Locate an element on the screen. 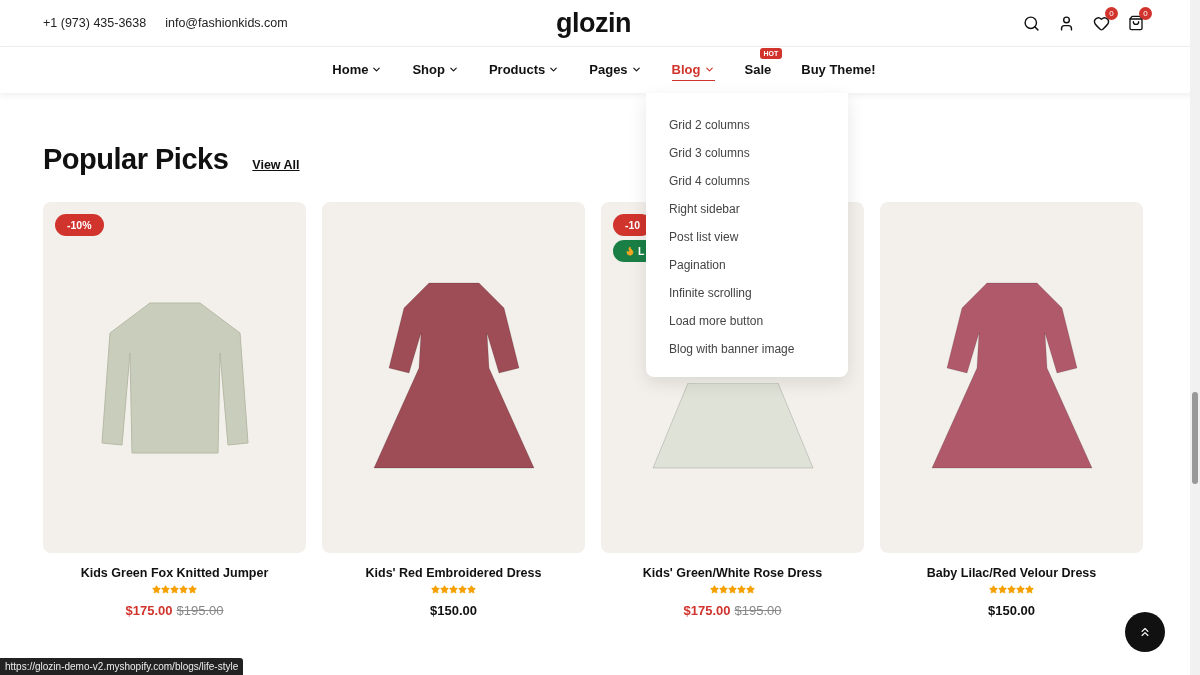 The height and width of the screenshot is (675, 1200). phone-number: +1 (973) 435-3638 is located at coordinates (95, 23).